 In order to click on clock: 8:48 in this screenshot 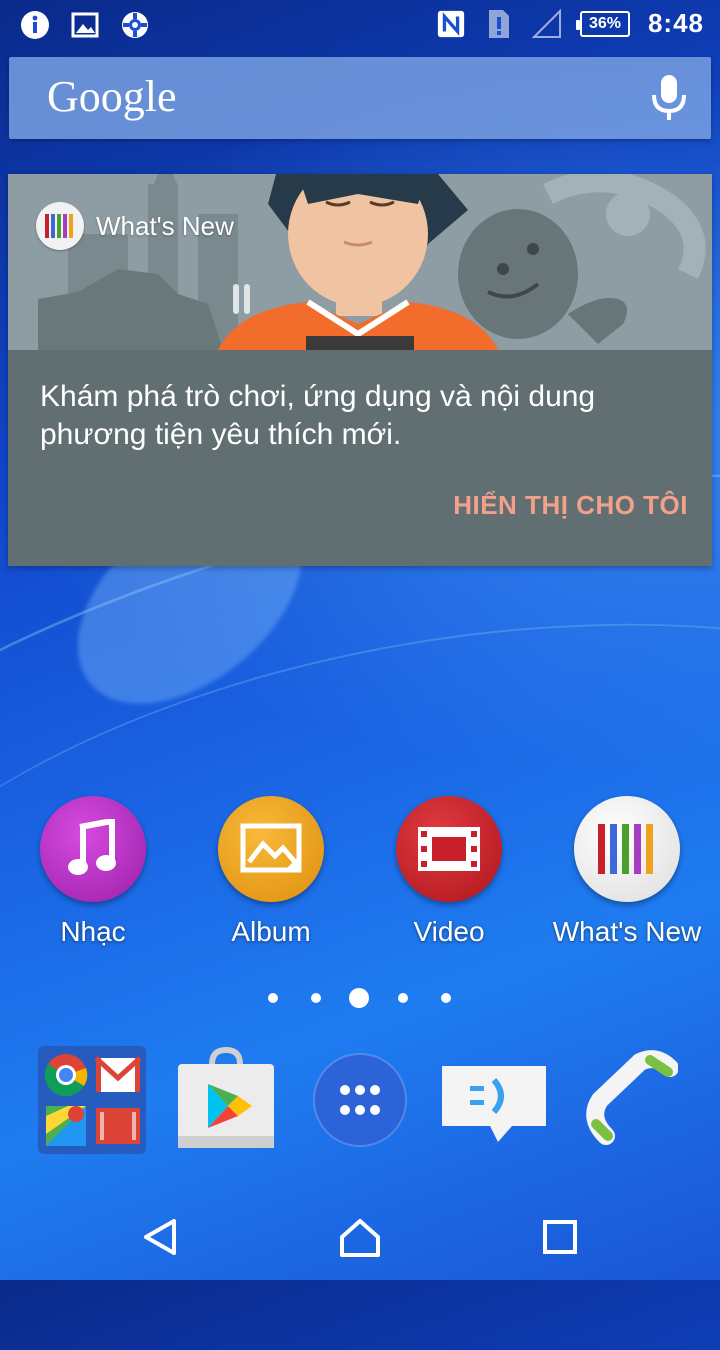, I will do `click(675, 23)`.